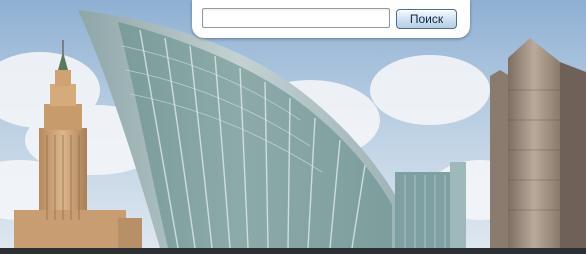 Image resolution: width=586 pixels, height=254 pixels. What do you see at coordinates (426, 19) in the screenshot?
I see `search-button: Поиск` at bounding box center [426, 19].